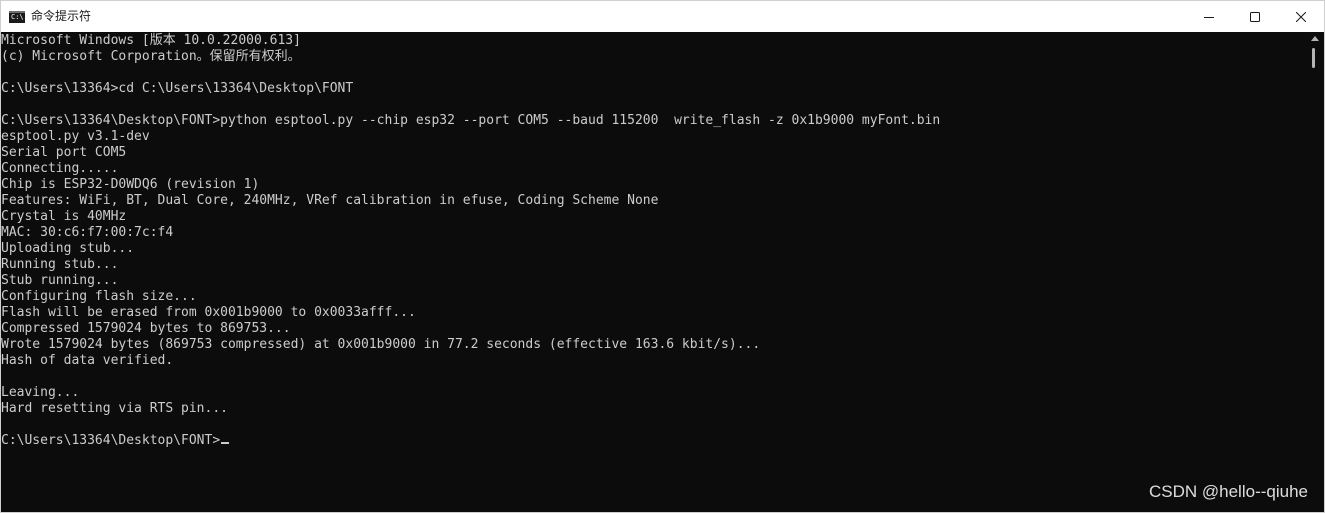 This screenshot has height=513, width=1325. I want to click on console-line: esptool.py v3.1-dev, so click(75, 136).